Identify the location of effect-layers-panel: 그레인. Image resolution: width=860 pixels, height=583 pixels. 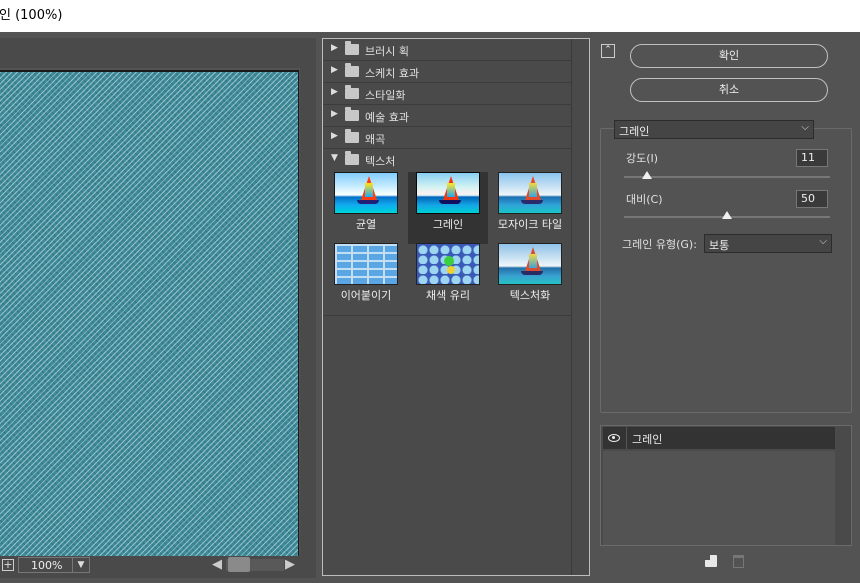
(726, 485).